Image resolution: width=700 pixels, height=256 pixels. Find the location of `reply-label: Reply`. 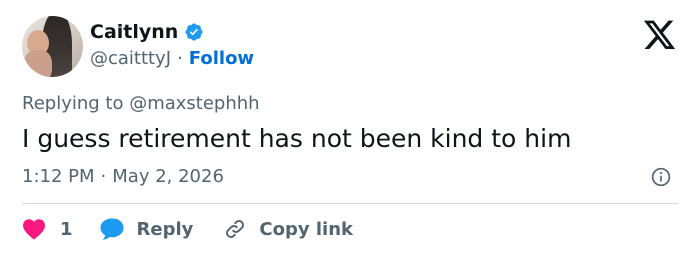

reply-label: Reply is located at coordinates (165, 229).